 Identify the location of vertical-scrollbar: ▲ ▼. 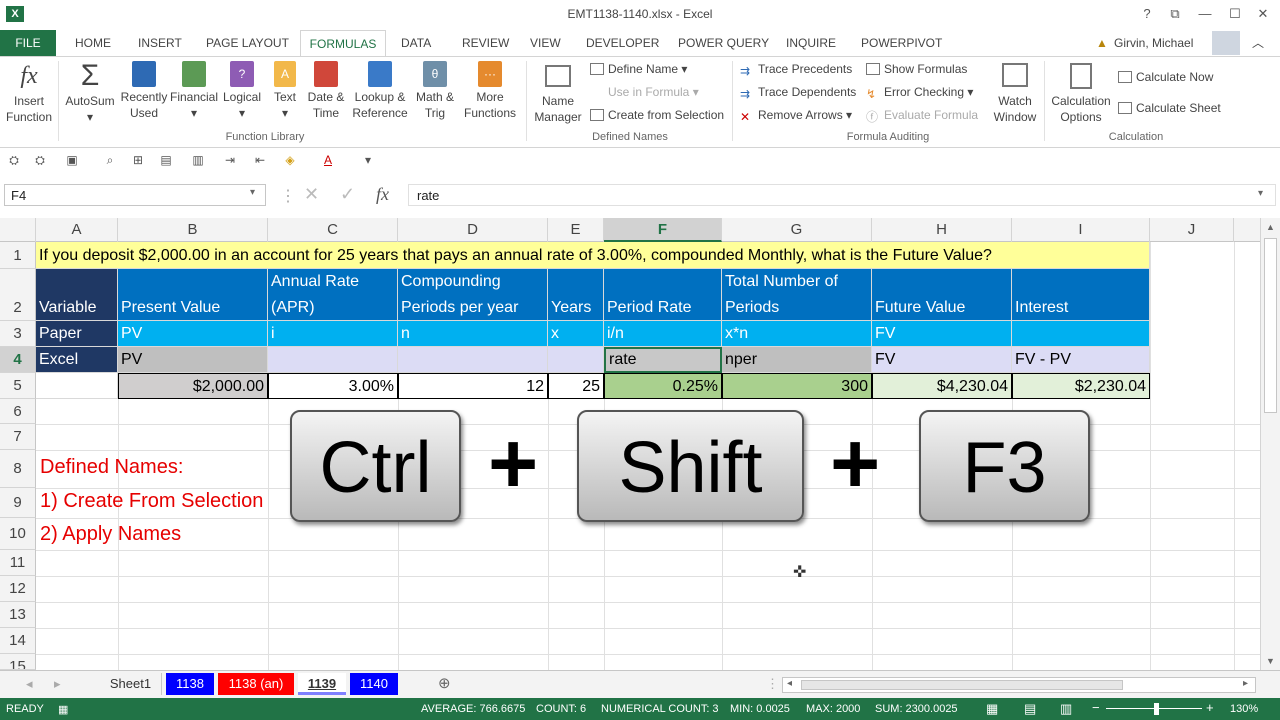
(1270, 444).